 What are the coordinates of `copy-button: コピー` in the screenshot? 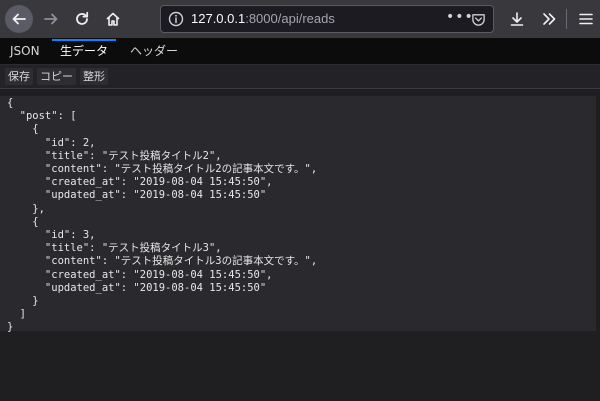 It's located at (56, 76).